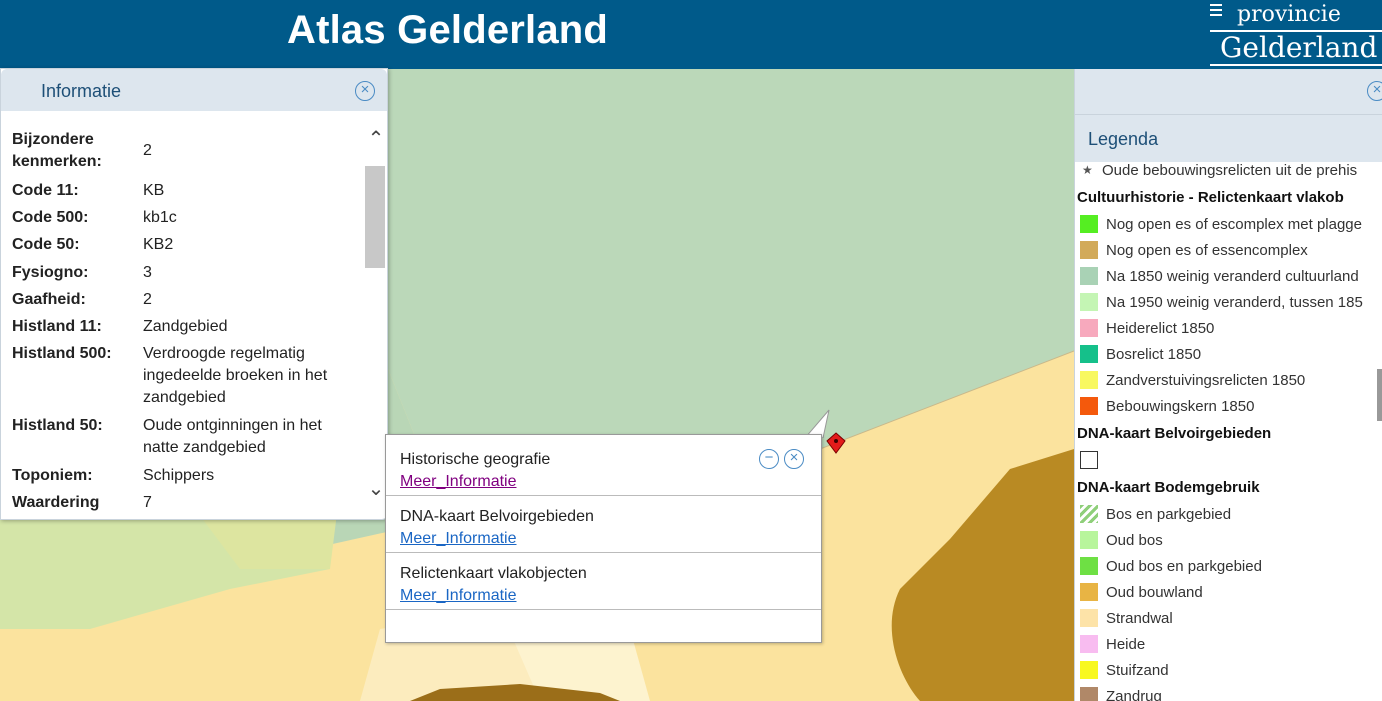 The image size is (1382, 701). Describe the element at coordinates (1154, 354) in the screenshot. I see `legend-item-label: Bosrelict 1850` at that location.